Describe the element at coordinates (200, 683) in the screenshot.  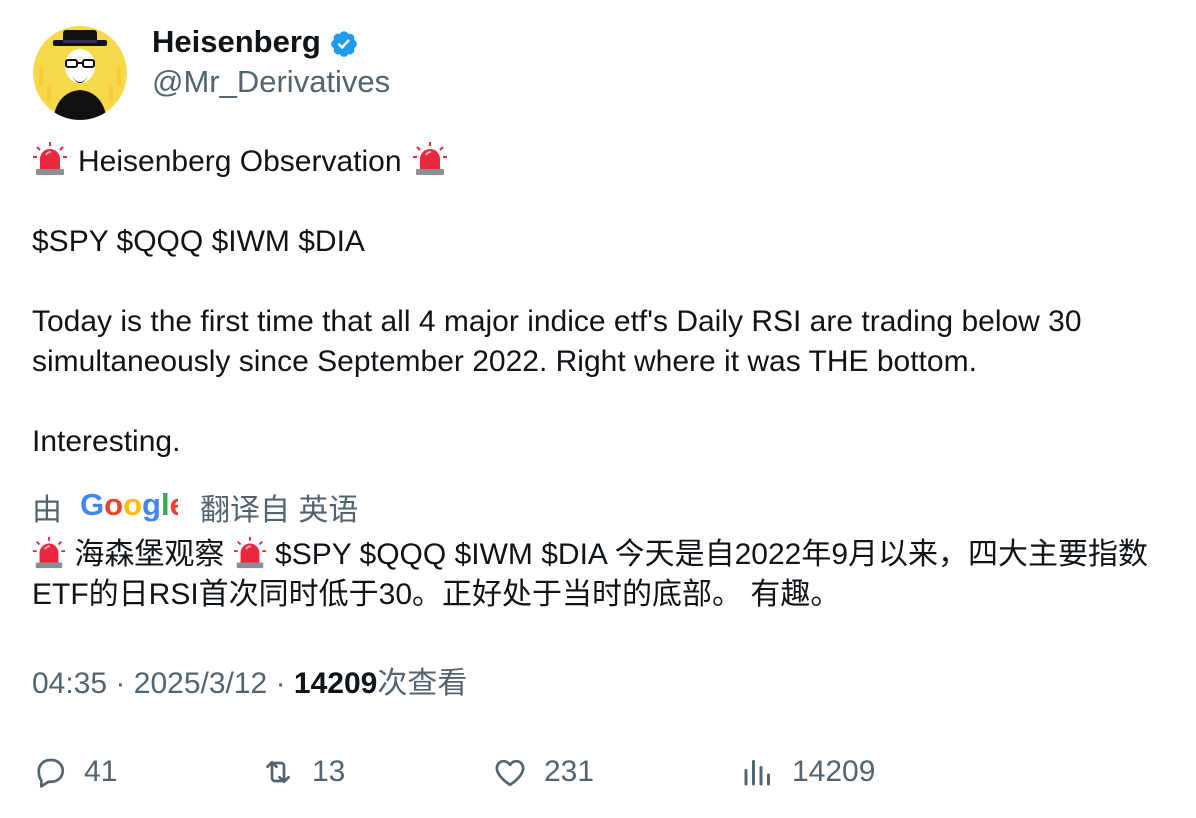
I see `tweet-date: 2025/3/12` at that location.